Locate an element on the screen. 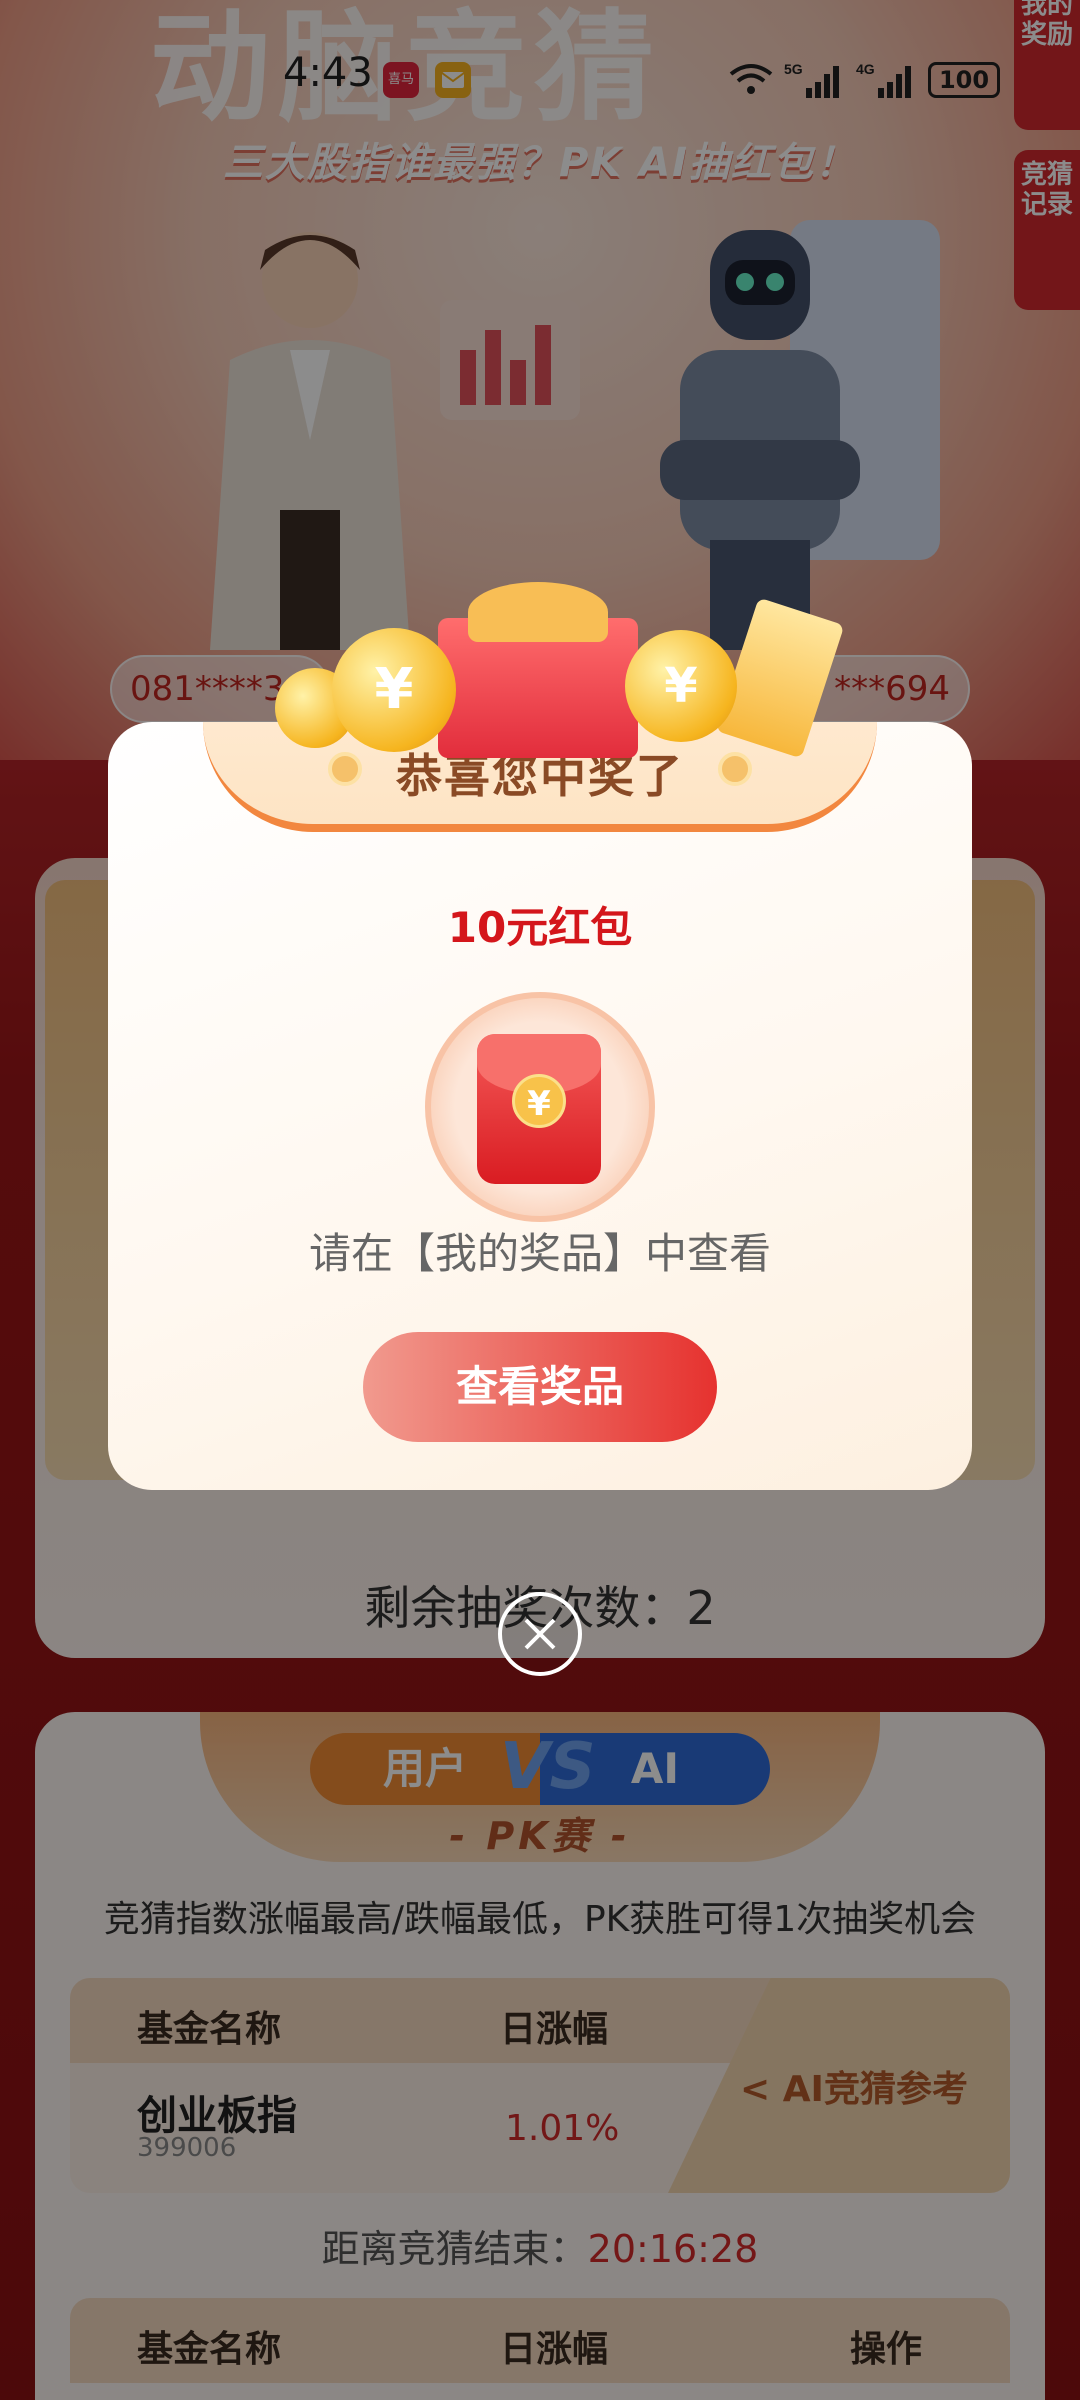  close-modal-button is located at coordinates (540, 1634).